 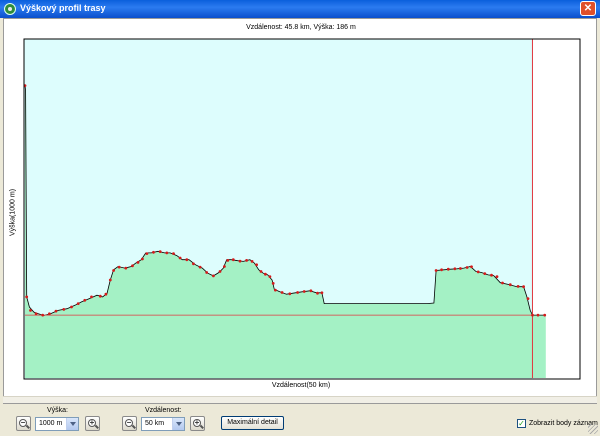 I want to click on height-zoom-in-button: +, so click(x=92, y=423).